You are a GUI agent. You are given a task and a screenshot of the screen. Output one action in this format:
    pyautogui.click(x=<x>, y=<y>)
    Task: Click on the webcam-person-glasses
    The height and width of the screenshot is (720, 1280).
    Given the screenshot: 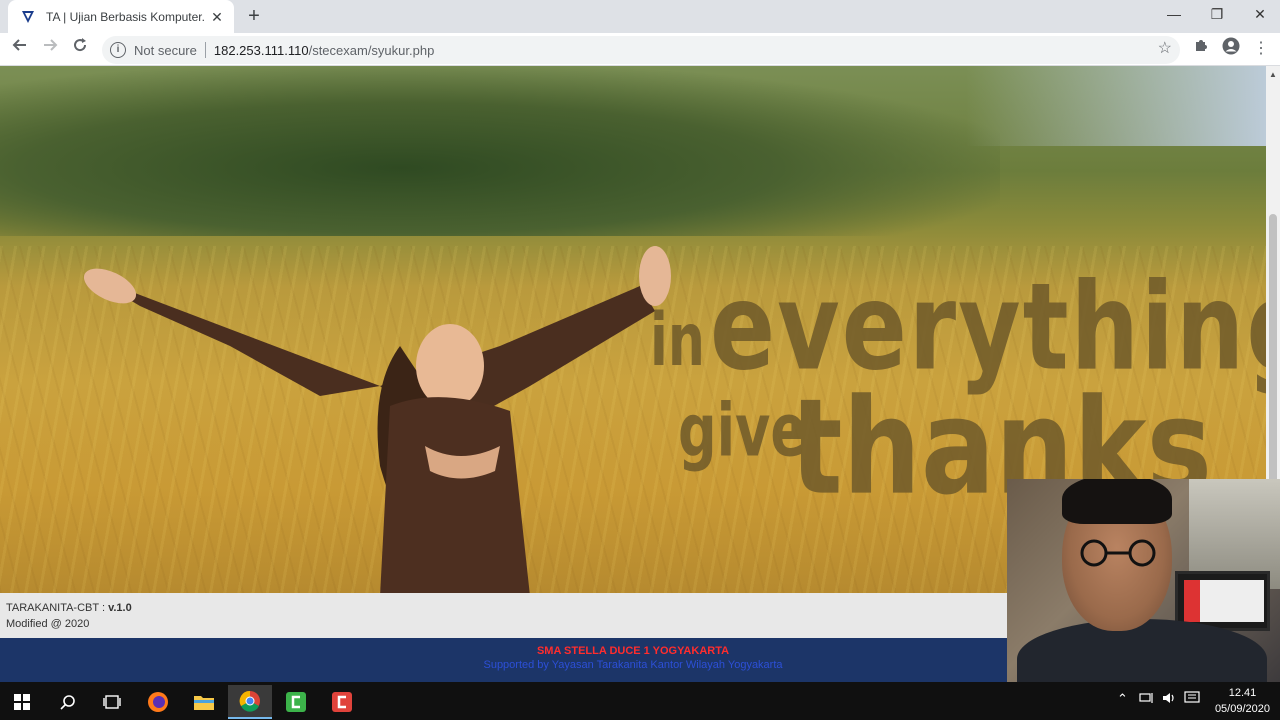 What is the action you would take?
    pyautogui.click(x=1118, y=553)
    